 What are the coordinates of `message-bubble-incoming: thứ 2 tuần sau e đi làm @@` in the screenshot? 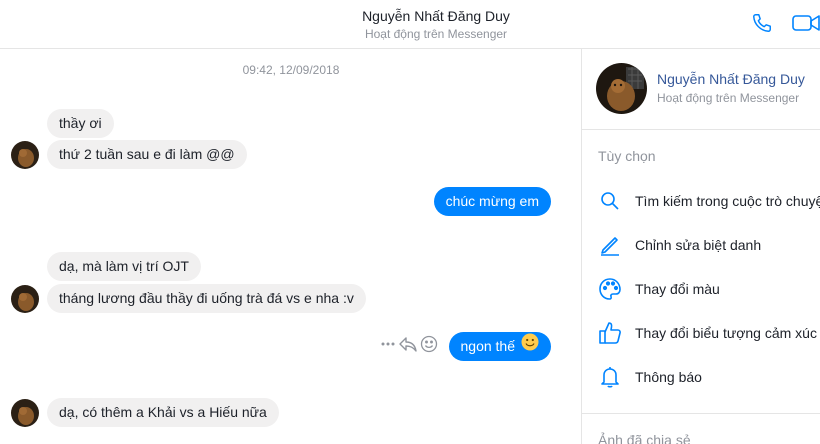 It's located at (147, 154).